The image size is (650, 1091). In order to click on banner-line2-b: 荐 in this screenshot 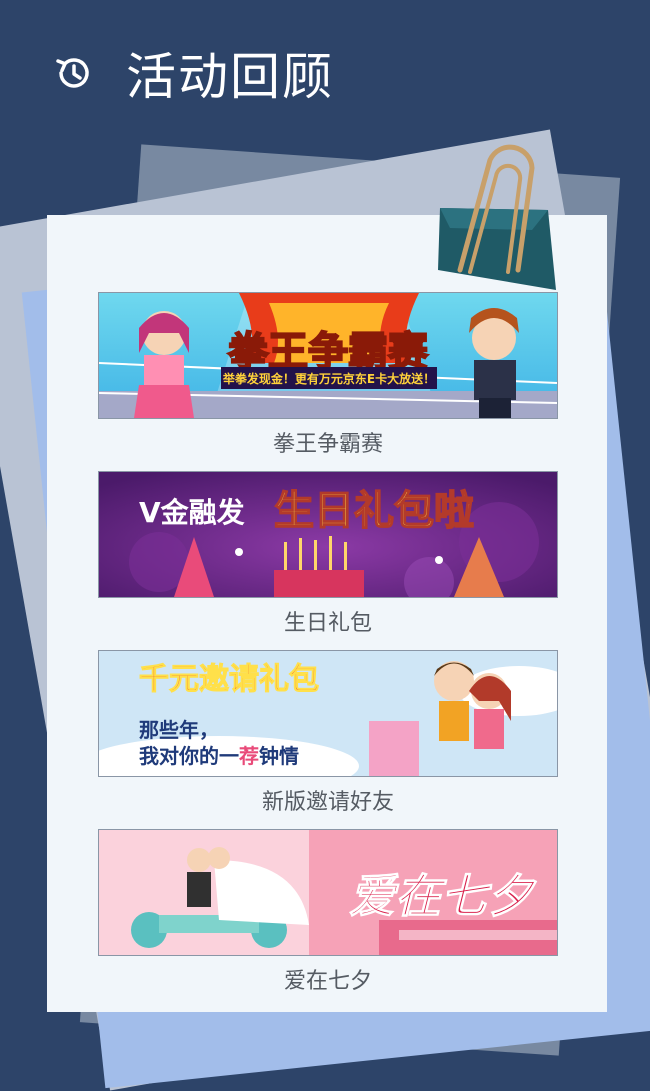, I will do `click(248, 756)`.